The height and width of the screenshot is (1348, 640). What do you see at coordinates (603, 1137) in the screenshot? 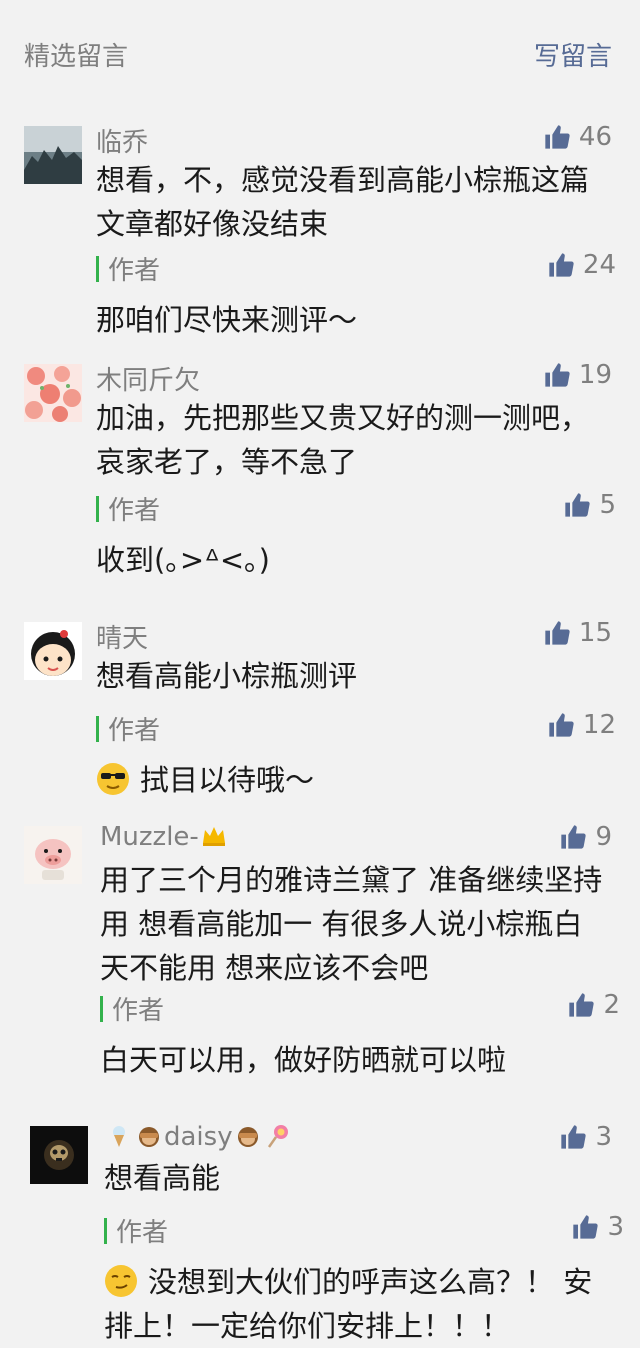
I see `like-count: 3` at bounding box center [603, 1137].